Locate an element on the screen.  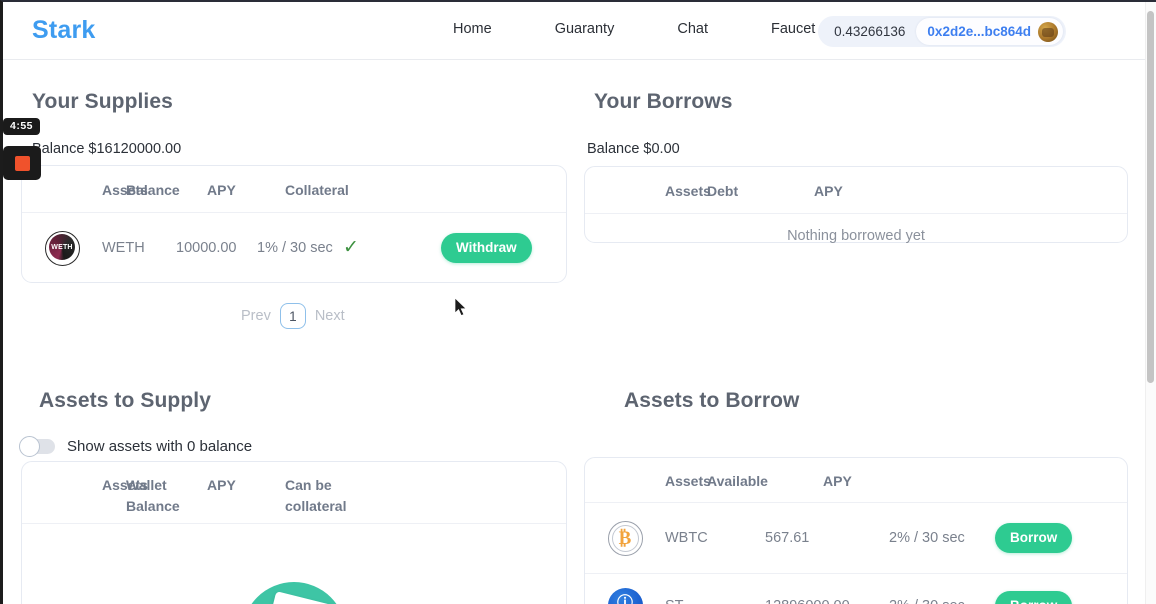
supplies-cell-apy: 1% / 30 sec is located at coordinates (295, 248).